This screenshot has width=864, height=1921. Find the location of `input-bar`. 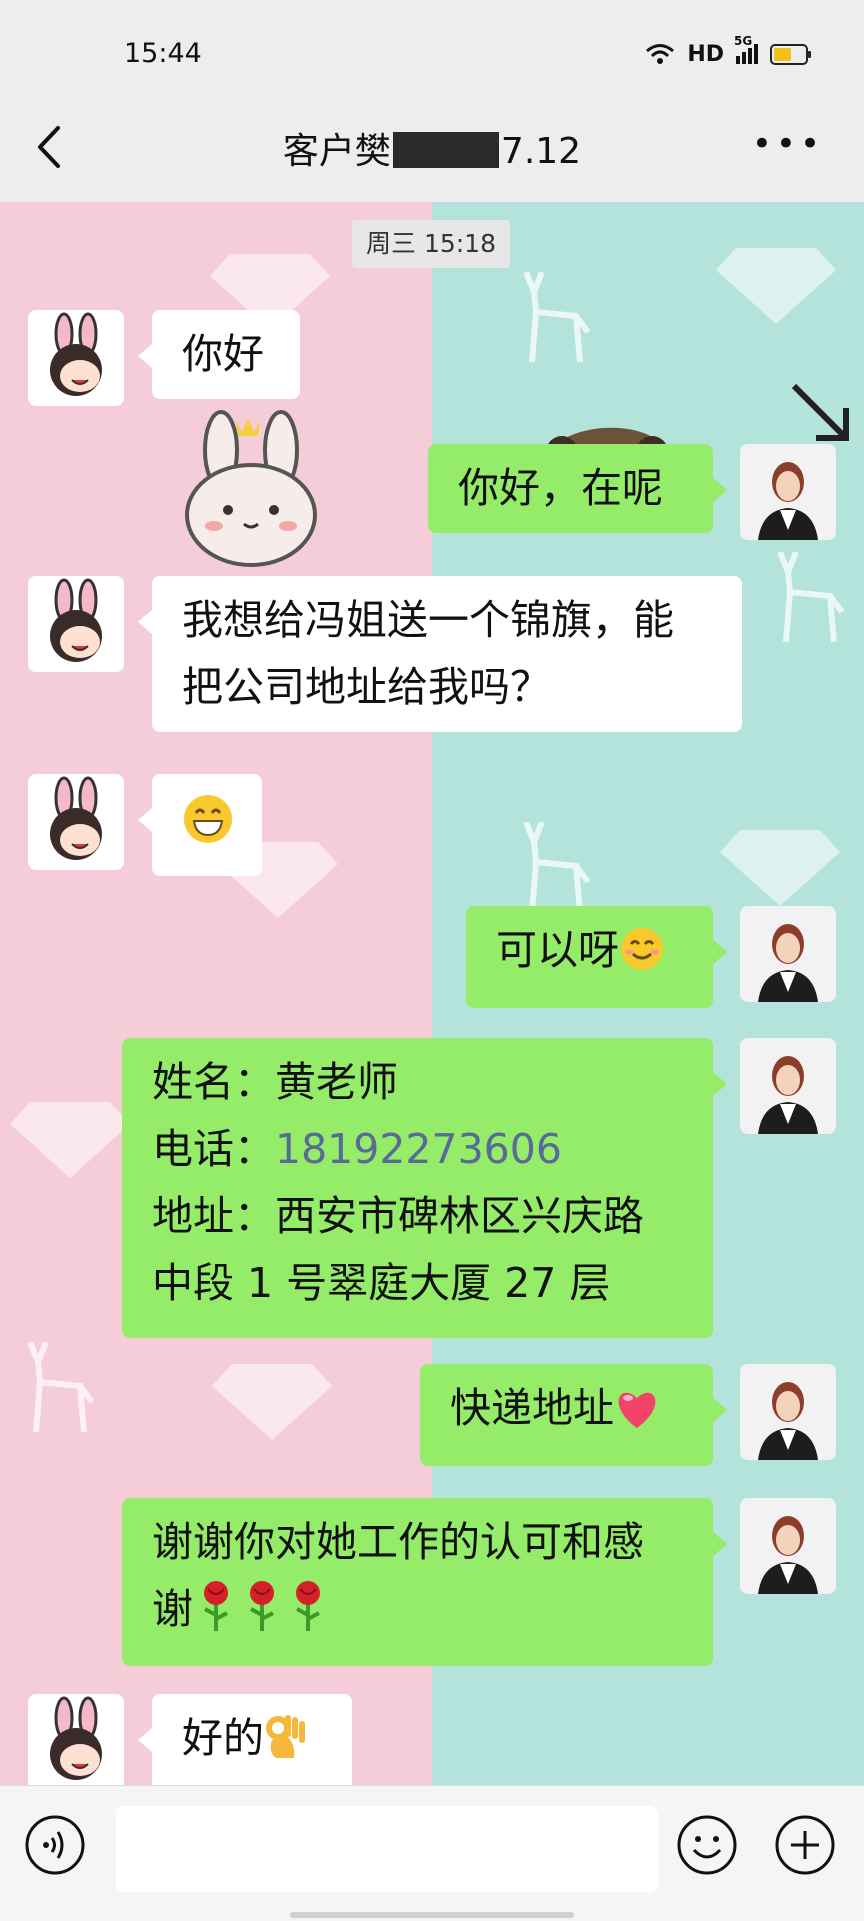

input-bar is located at coordinates (432, 1853).